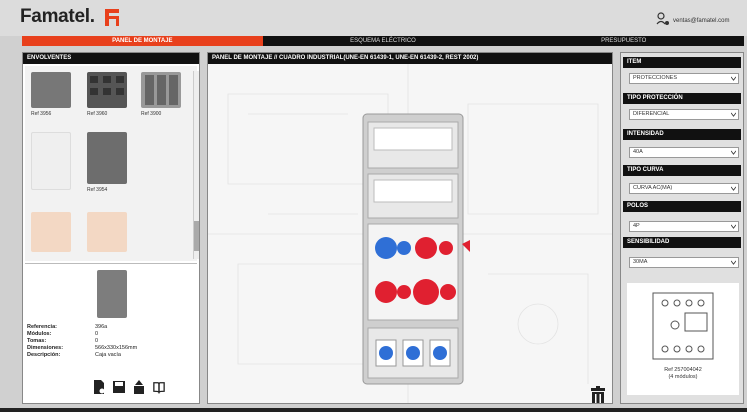  What do you see at coordinates (684, 262) in the screenshot?
I see `select-sensibilidad: 30mA` at bounding box center [684, 262].